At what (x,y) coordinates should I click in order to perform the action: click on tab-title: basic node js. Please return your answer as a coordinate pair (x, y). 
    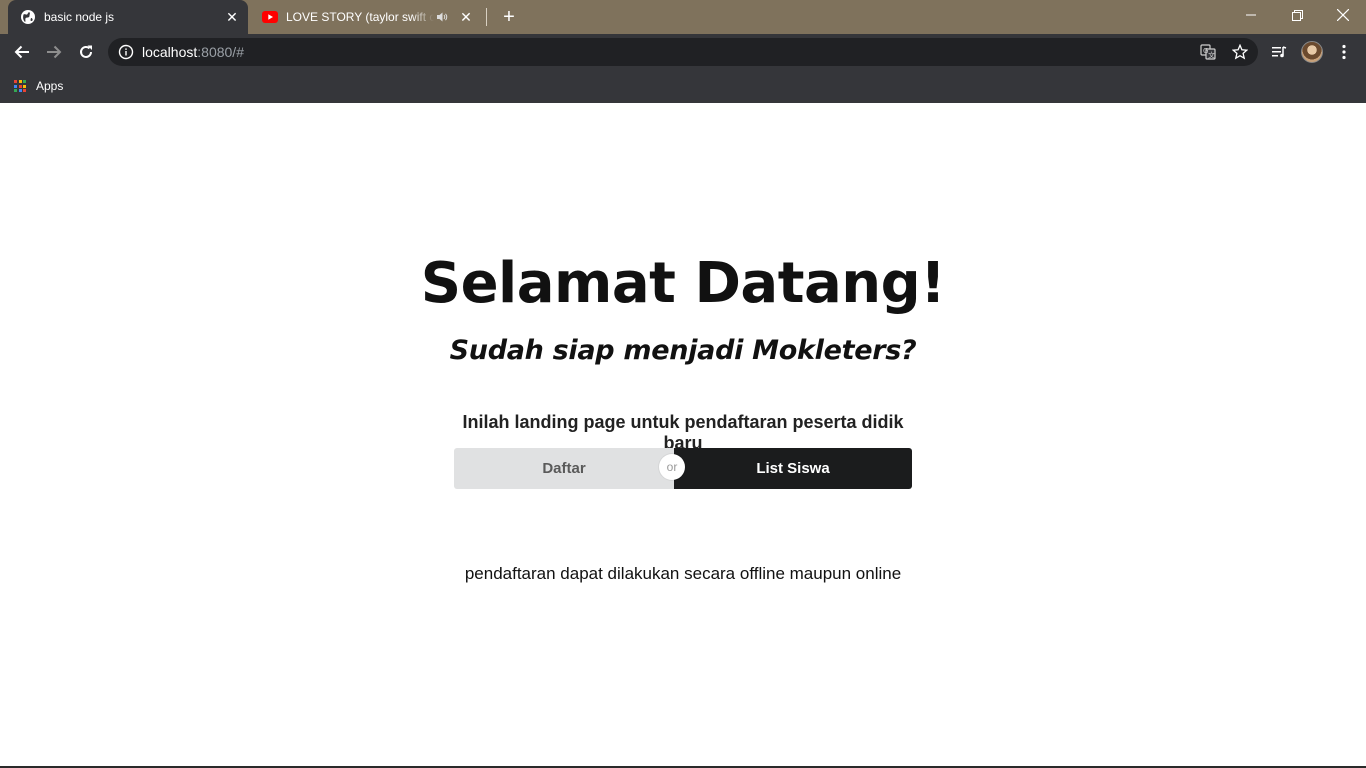
    Looking at the image, I should click on (79, 17).